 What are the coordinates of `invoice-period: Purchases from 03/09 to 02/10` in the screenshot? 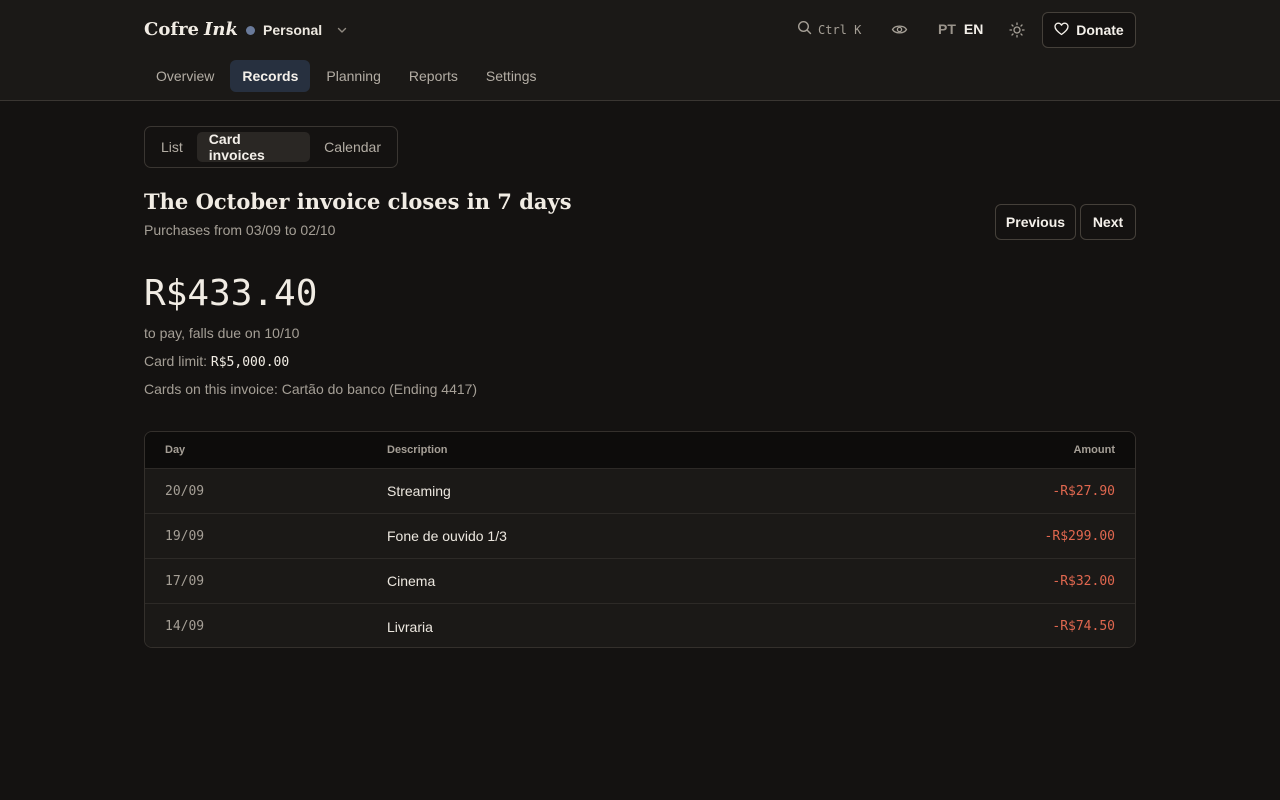 It's located at (240, 230).